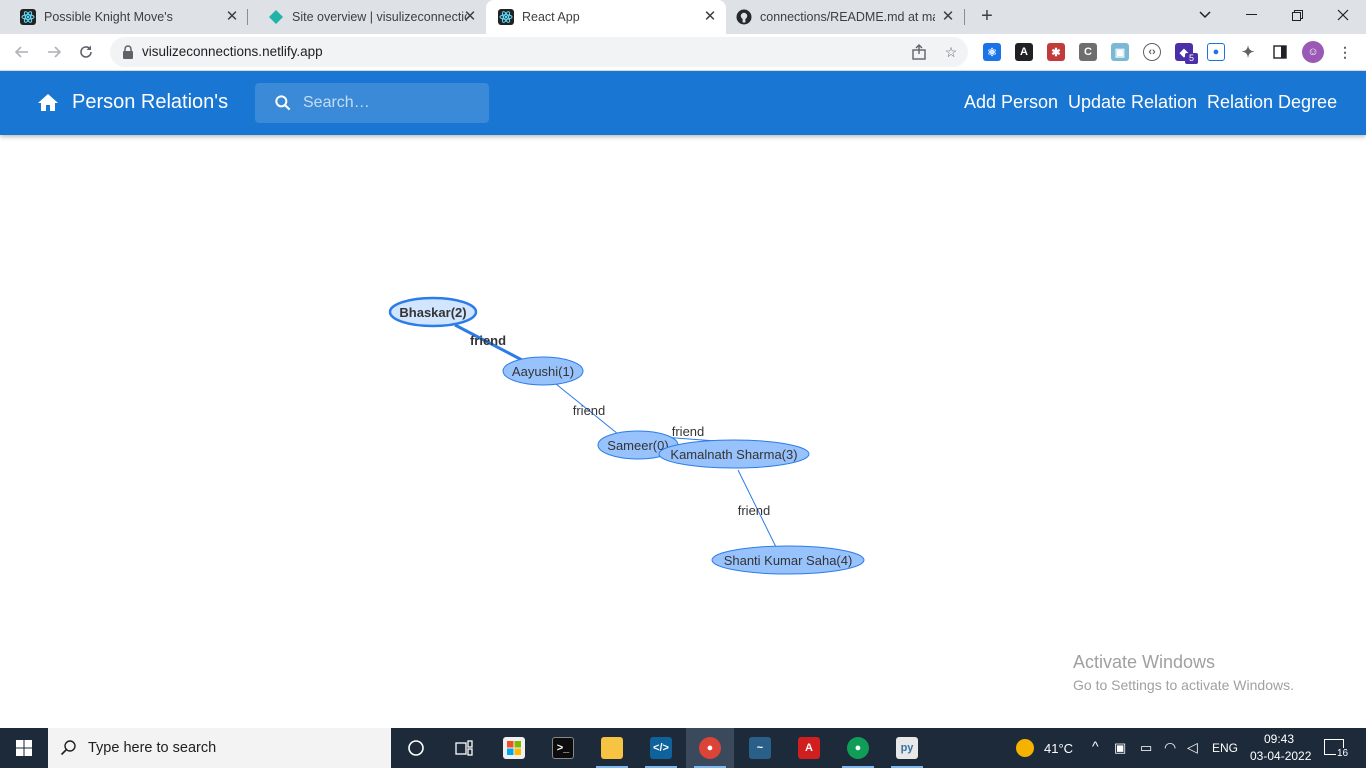 This screenshot has height=768, width=1366. I want to click on pdf-icon: A, so click(809, 748).